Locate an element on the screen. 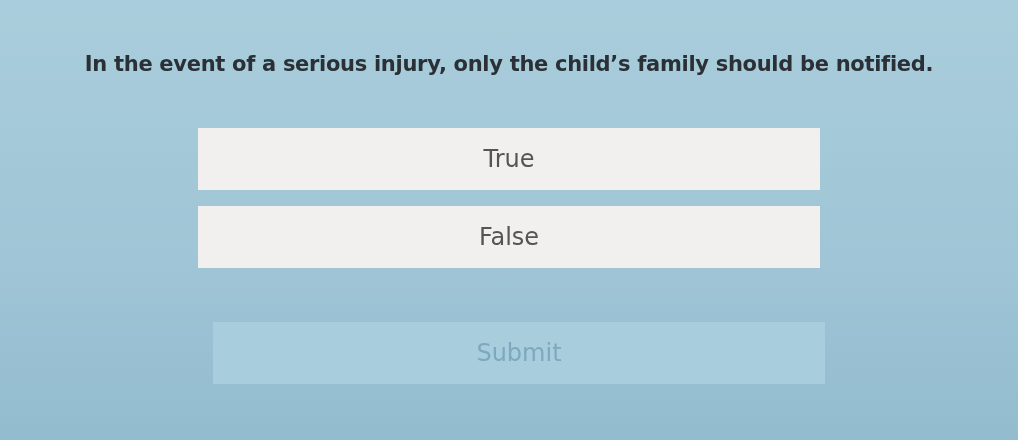 This screenshot has width=1018, height=440. answer-option: True is located at coordinates (509, 159).